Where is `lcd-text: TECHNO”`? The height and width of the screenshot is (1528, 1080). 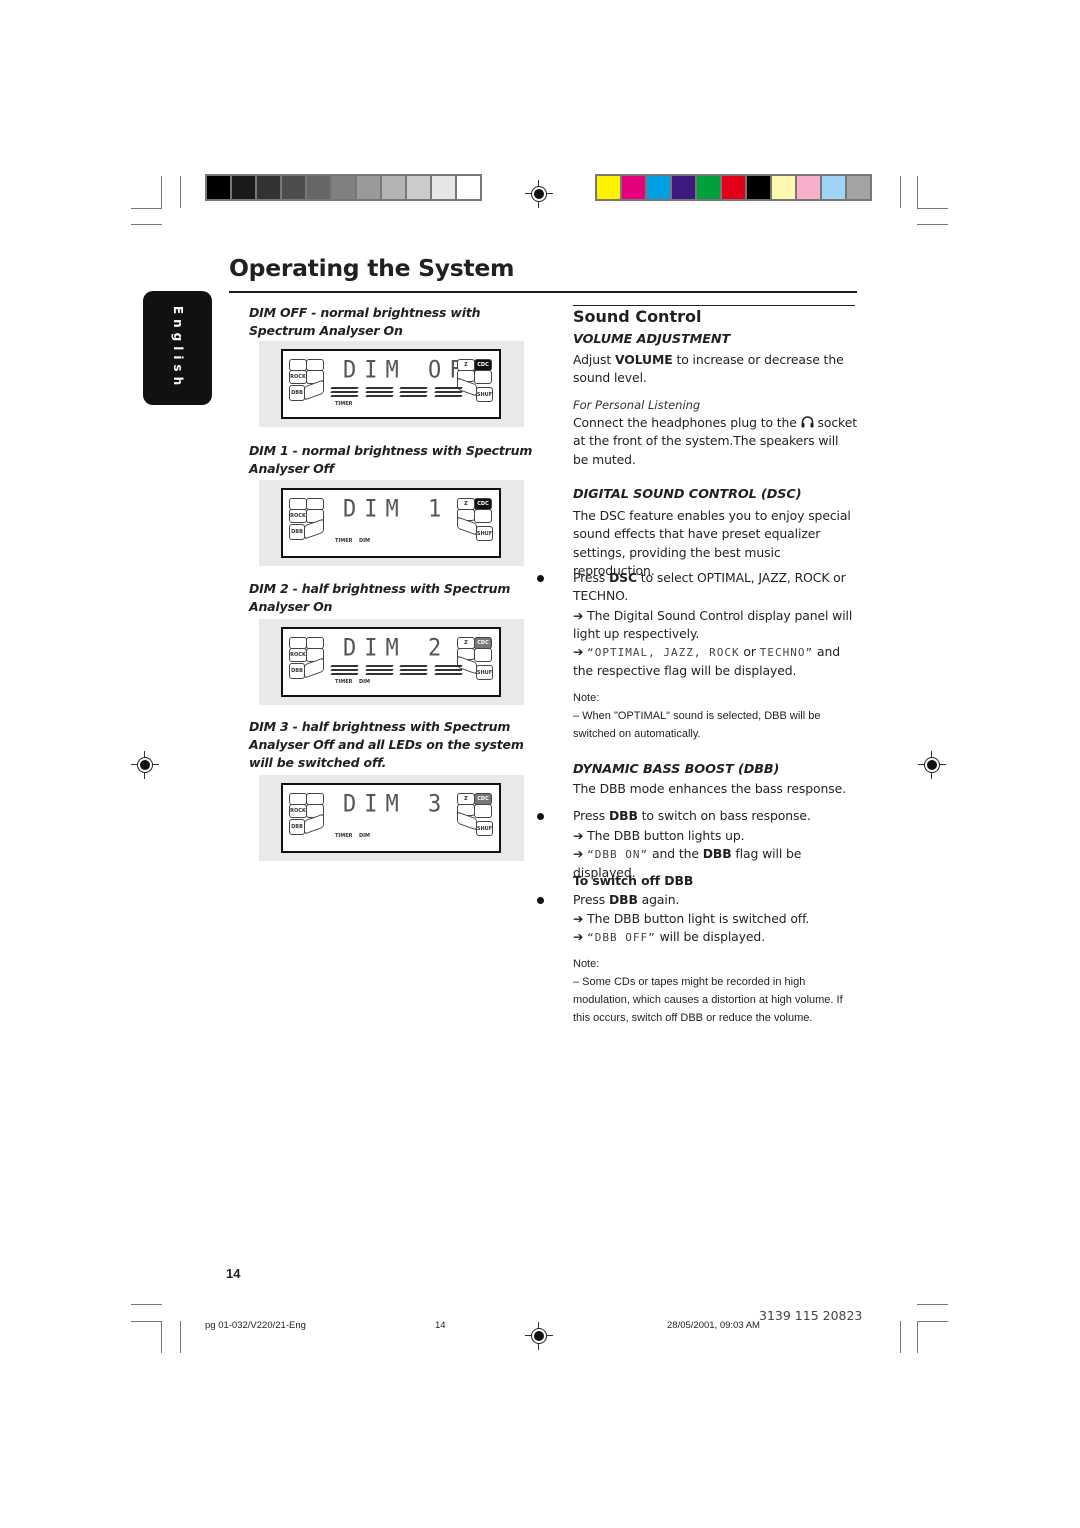 lcd-text: TECHNO” is located at coordinates (786, 652).